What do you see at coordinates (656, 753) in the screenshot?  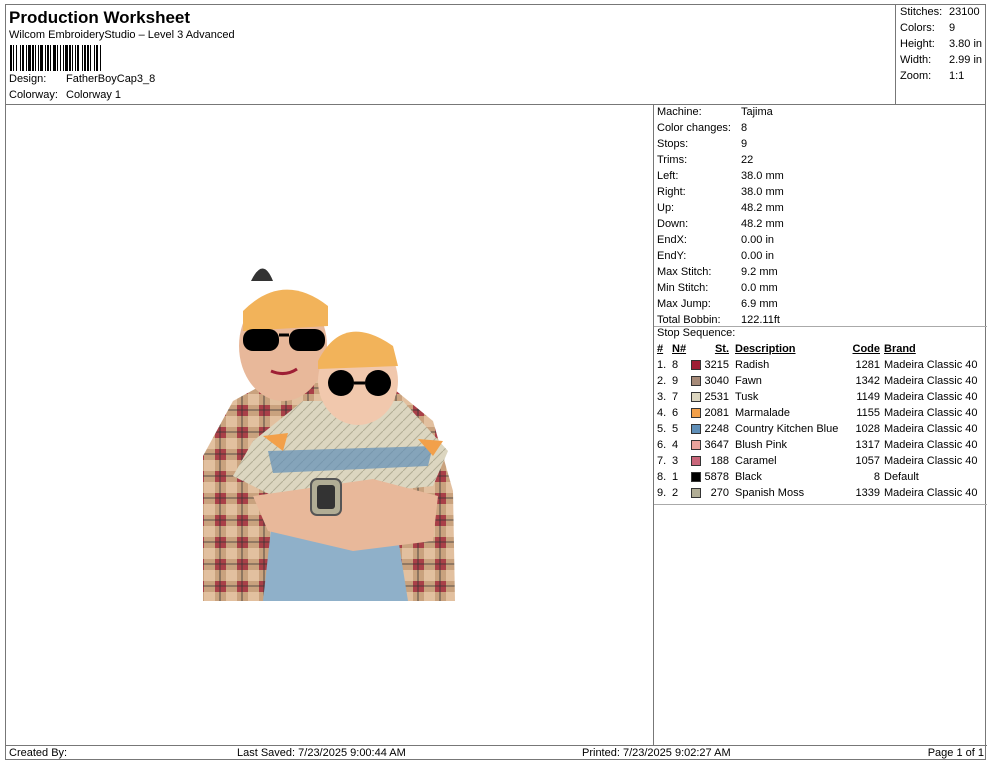 I see `printed-date: Printed: 7/23/2025 9:02:27 AM` at bounding box center [656, 753].